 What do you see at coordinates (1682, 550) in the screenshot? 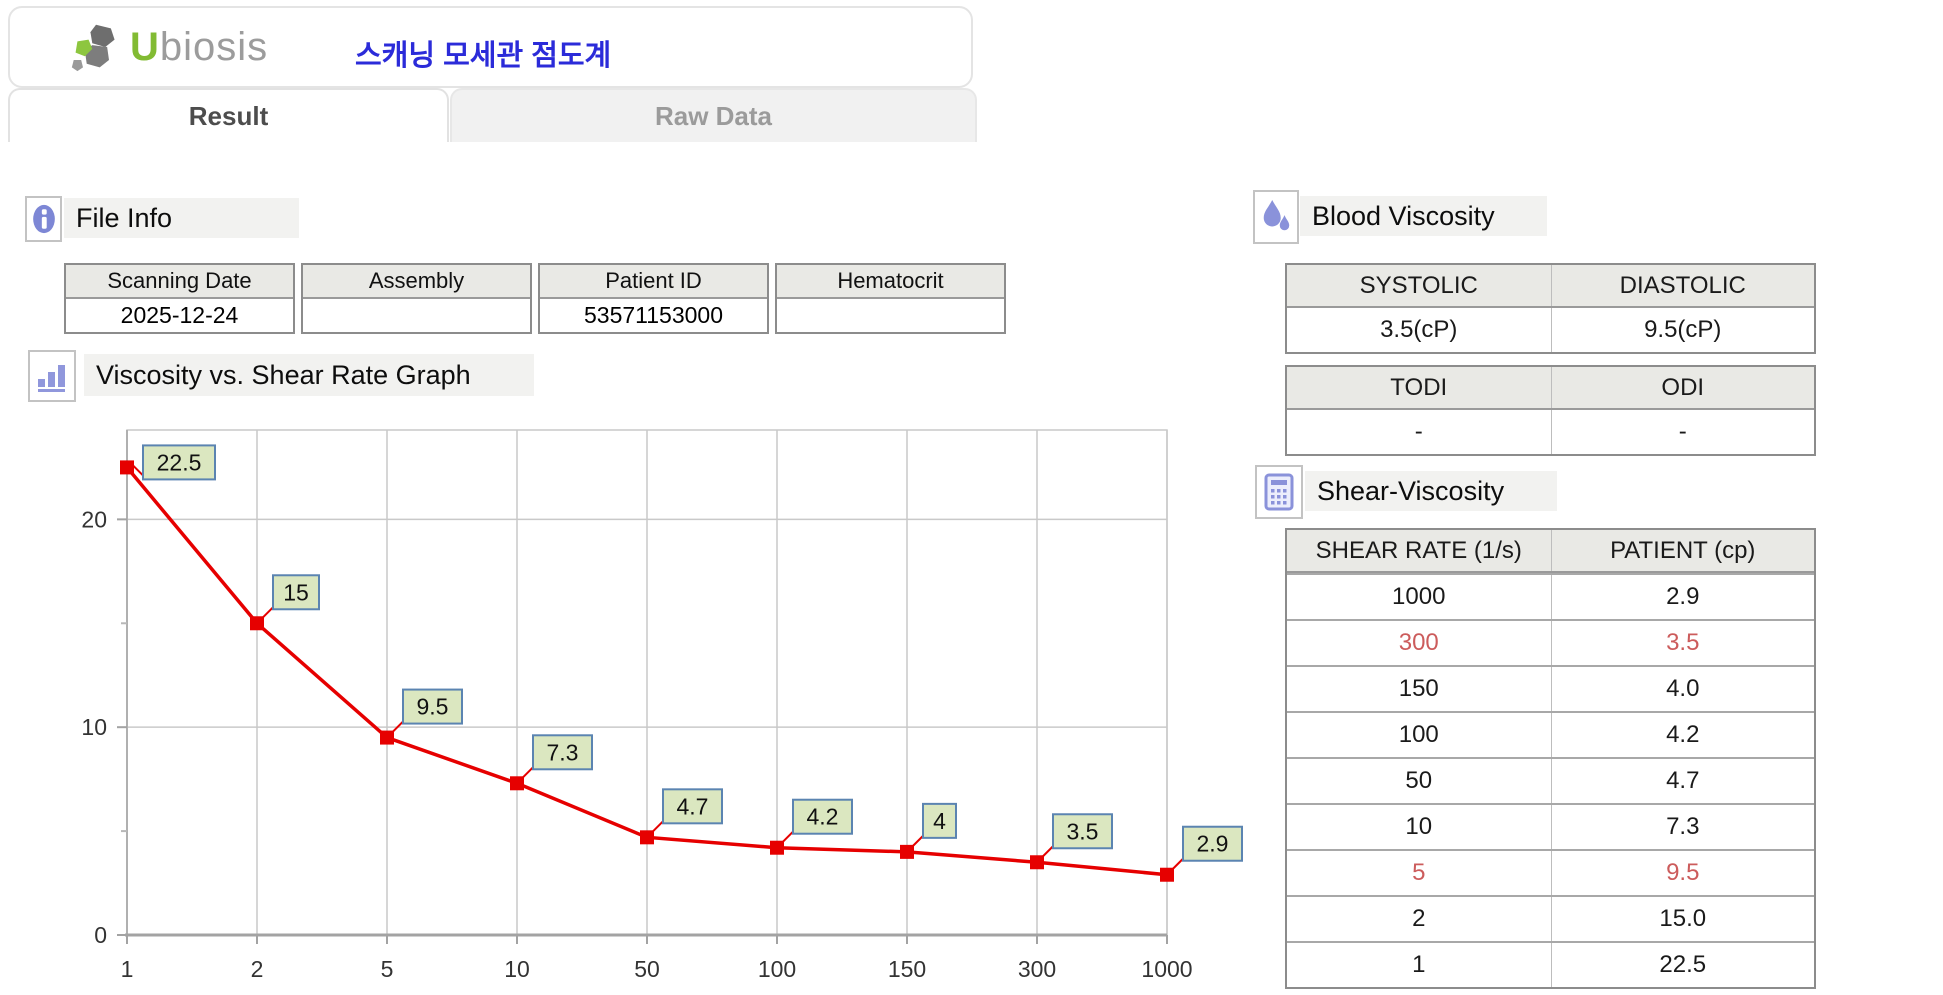
I see `column-header: PATIENT (cp)` at bounding box center [1682, 550].